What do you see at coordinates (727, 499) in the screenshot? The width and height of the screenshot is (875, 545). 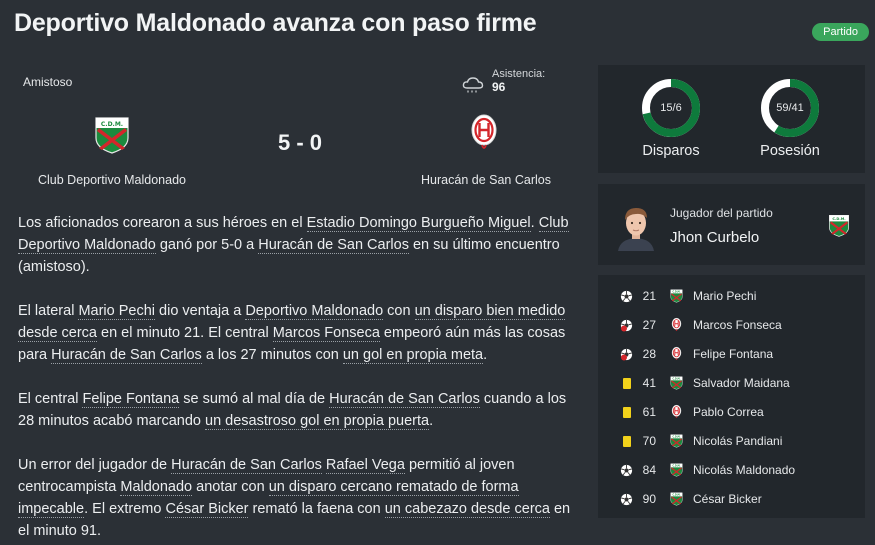 I see `event-player: César Bicker` at bounding box center [727, 499].